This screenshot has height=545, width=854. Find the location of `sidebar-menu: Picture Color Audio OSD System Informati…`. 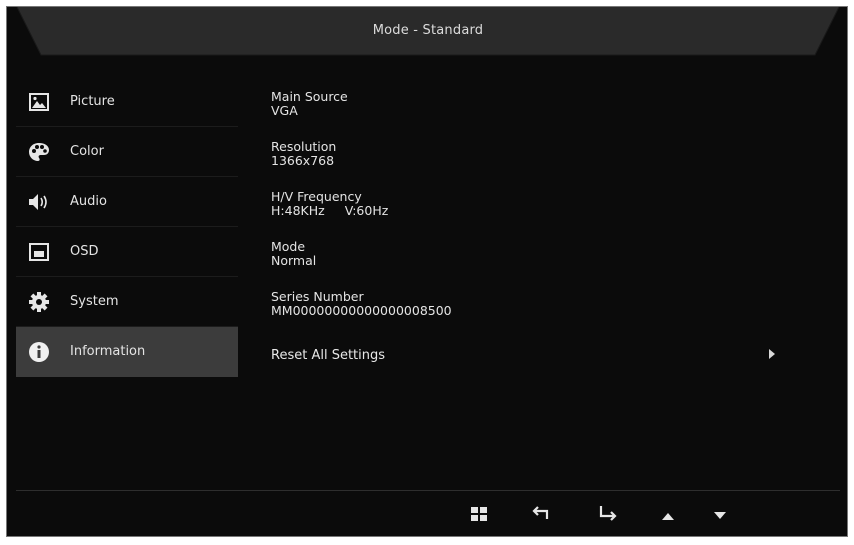

sidebar-menu: Picture Color Audio OSD System Informati… is located at coordinates (127, 227).